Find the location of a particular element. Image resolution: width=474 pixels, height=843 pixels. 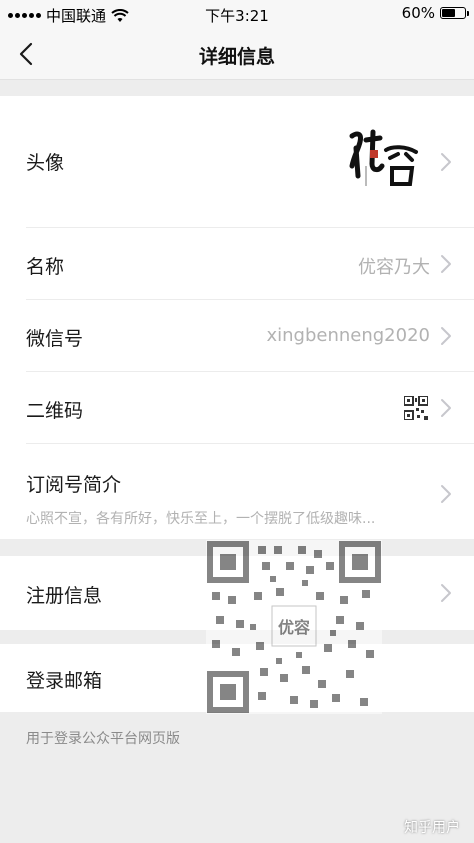

qr-code-overlay: 优容 is located at coordinates (294, 627).